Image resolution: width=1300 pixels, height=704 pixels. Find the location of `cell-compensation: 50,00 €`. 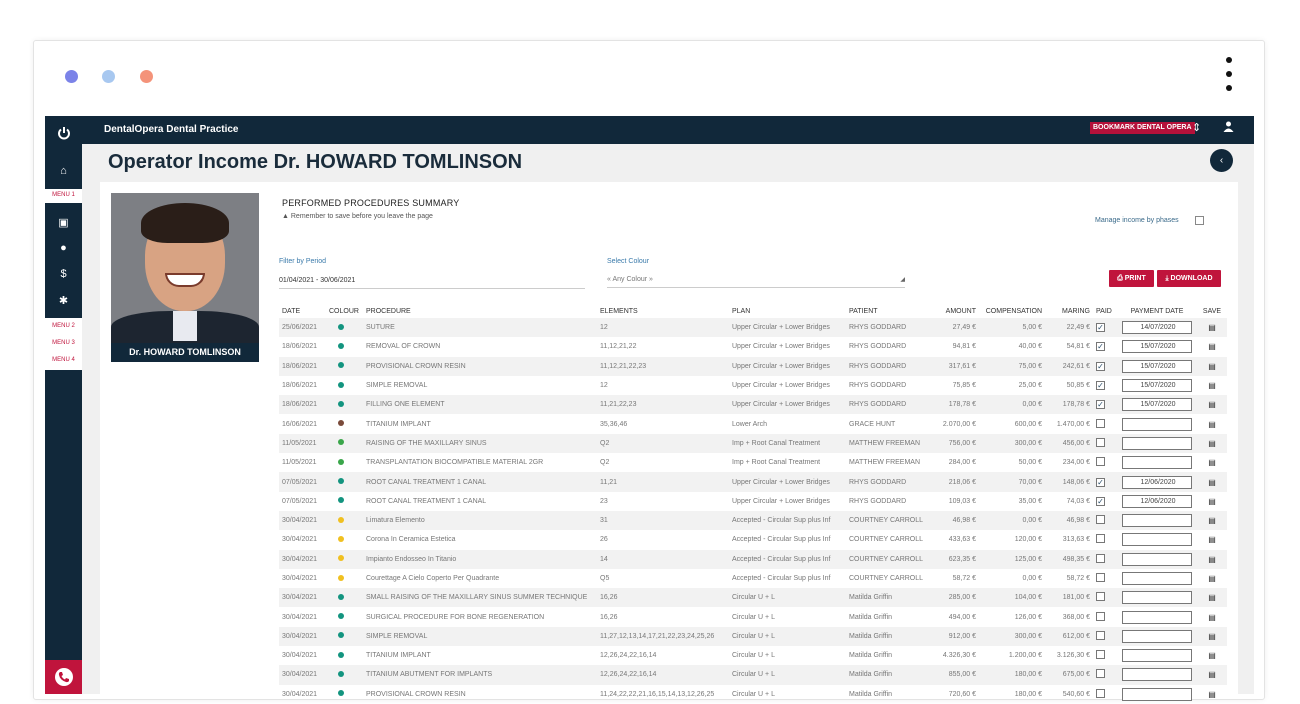

cell-compensation: 50,00 € is located at coordinates (1030, 463).